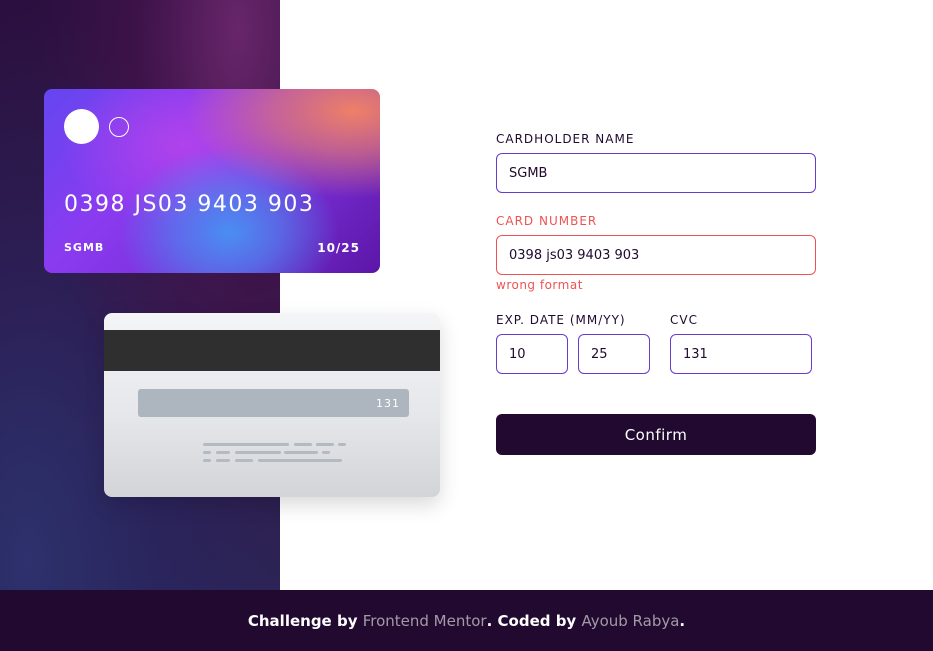 This screenshot has height=651, width=933. I want to click on cvc-label: CVC, so click(684, 320).